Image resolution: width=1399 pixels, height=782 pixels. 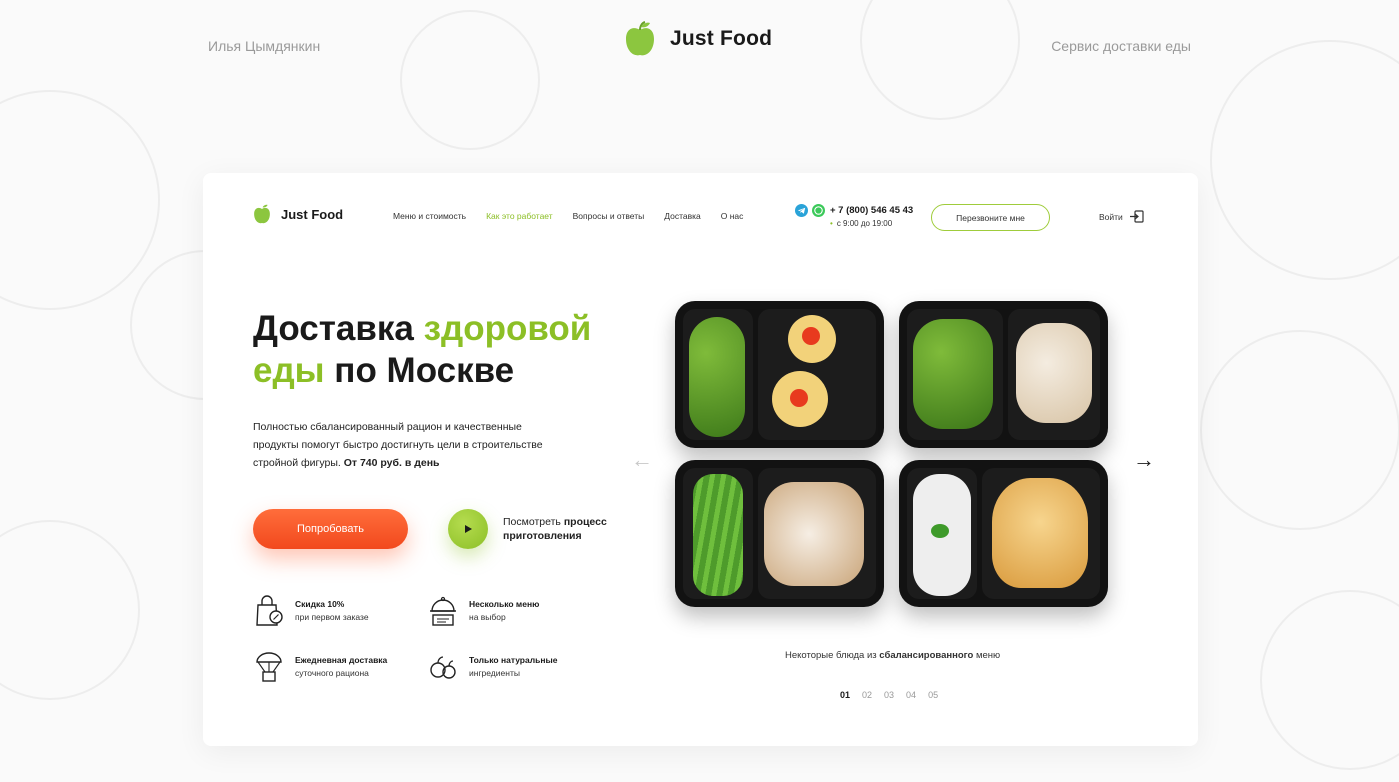 What do you see at coordinates (990, 217) in the screenshot?
I see `callback-button: Перезвоните мне` at bounding box center [990, 217].